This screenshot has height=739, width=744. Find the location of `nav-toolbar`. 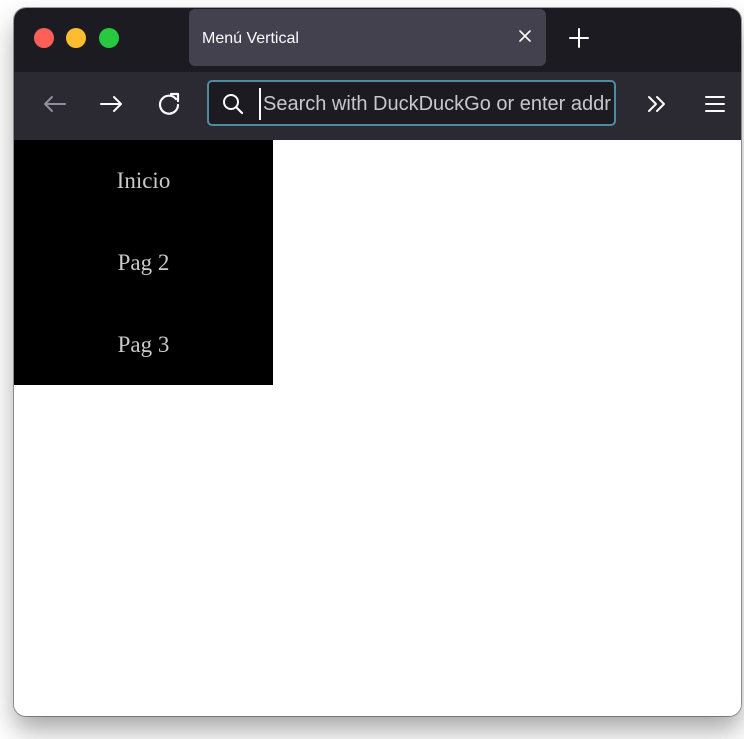

nav-toolbar is located at coordinates (377, 106).